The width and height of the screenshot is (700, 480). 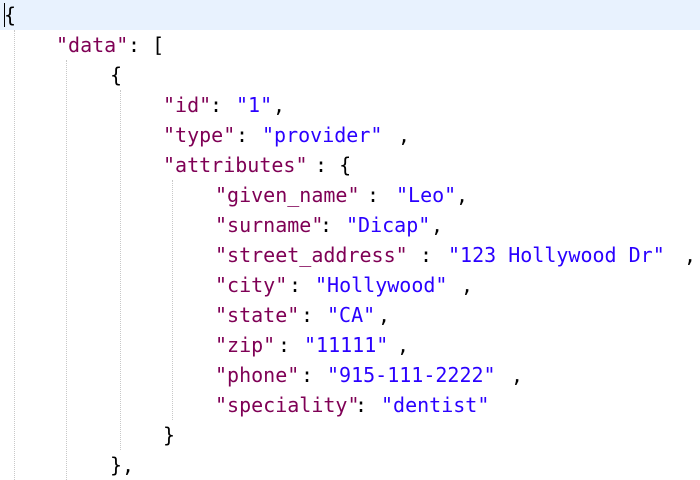 I want to click on code-line: "city" : "Hollywood" ,, so click(x=350, y=285).